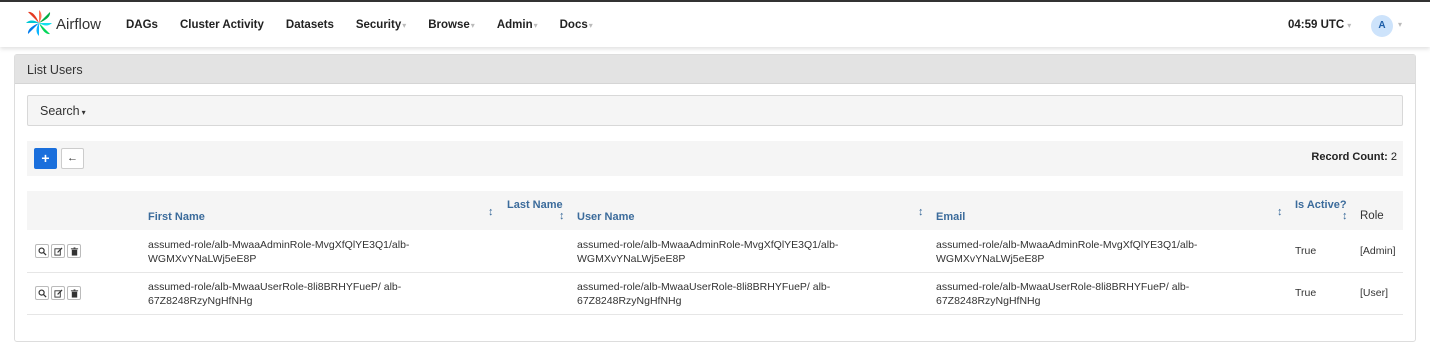 This screenshot has height=354, width=1430. I want to click on nav-cluster-activity: Cluster Activity, so click(222, 25).